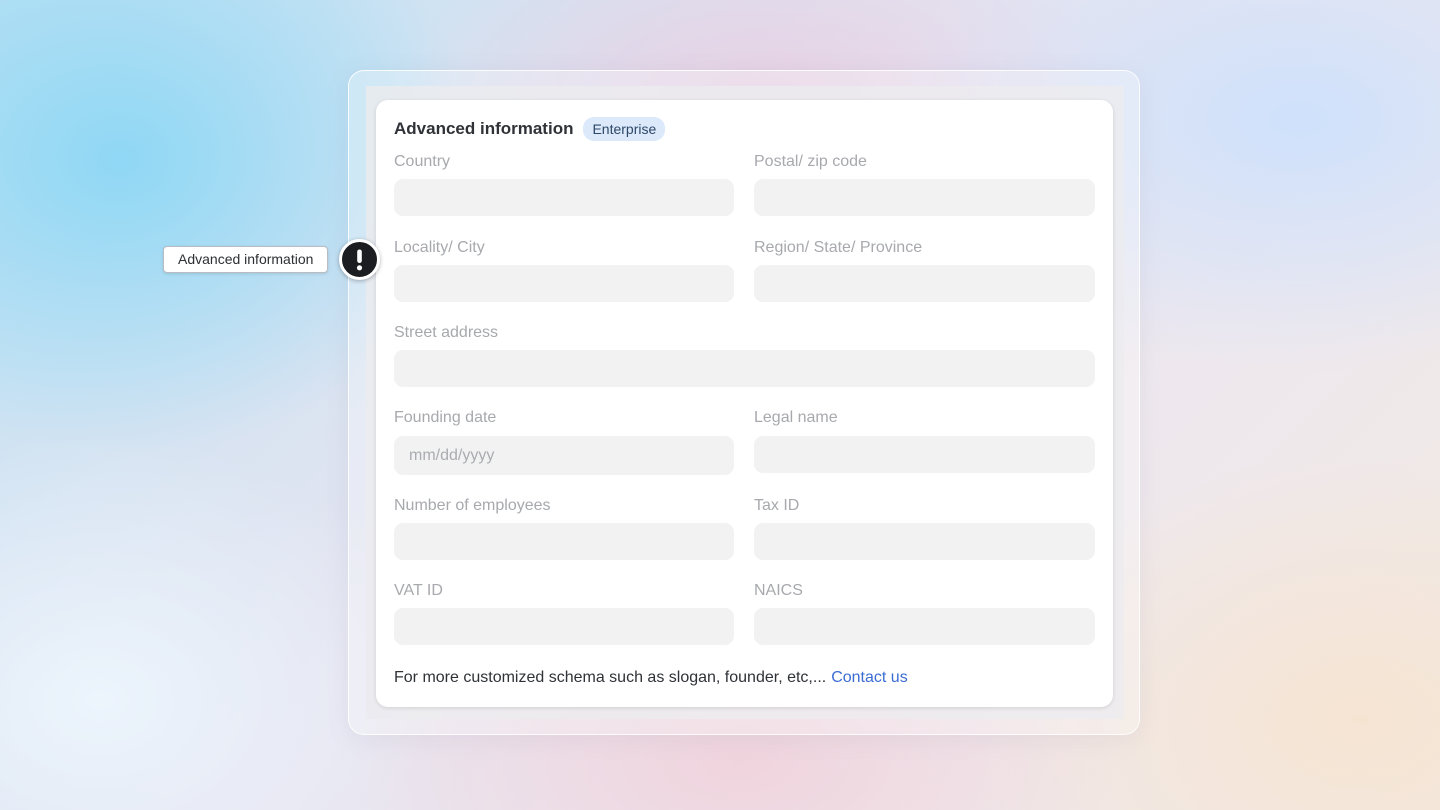 The height and width of the screenshot is (810, 1440). Describe the element at coordinates (924, 197) in the screenshot. I see `postal-code-input` at that location.